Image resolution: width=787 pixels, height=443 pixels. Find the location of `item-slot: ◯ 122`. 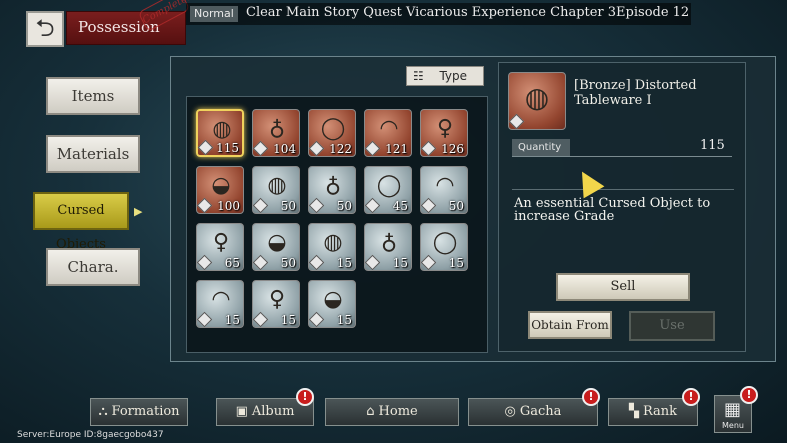

item-slot: ◯ 122 is located at coordinates (332, 133).